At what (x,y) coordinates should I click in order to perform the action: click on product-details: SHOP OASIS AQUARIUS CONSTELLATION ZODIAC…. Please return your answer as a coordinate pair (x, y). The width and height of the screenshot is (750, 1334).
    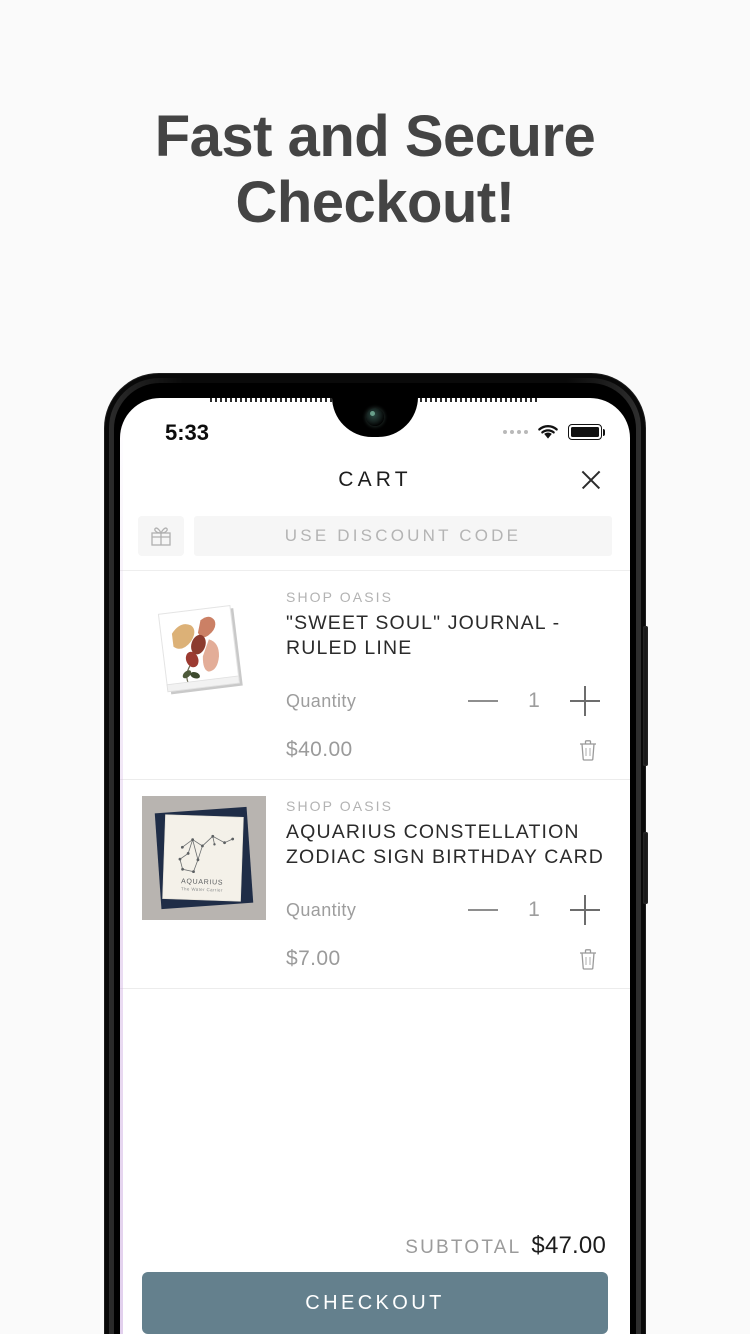
    Looking at the image, I should click on (447, 887).